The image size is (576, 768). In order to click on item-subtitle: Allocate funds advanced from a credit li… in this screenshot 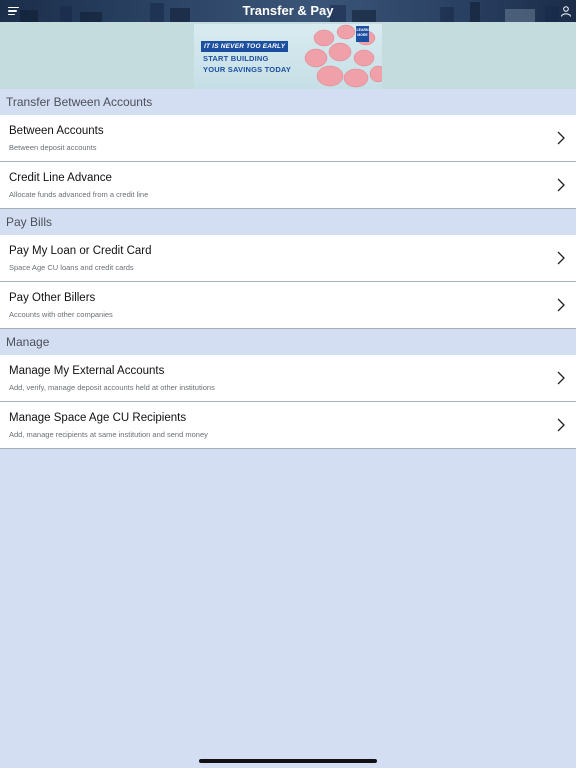, I will do `click(79, 194)`.